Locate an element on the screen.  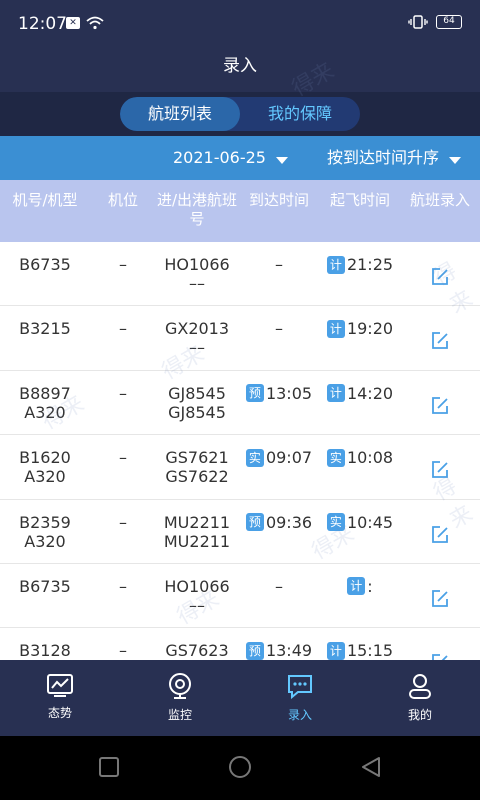
table-row: B3128 – GS7623 预 13:49 计 15:15 is located at coordinates (240, 644).